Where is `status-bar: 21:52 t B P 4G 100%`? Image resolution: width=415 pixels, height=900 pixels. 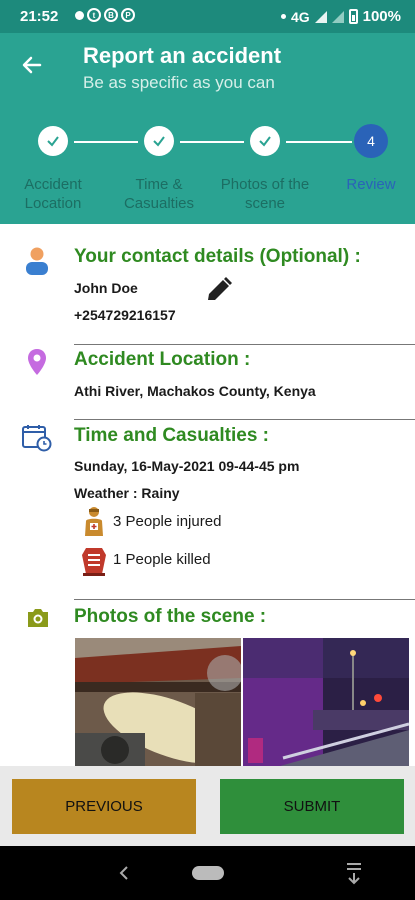
status-bar: 21:52 t B P 4G 100% is located at coordinates (207, 16).